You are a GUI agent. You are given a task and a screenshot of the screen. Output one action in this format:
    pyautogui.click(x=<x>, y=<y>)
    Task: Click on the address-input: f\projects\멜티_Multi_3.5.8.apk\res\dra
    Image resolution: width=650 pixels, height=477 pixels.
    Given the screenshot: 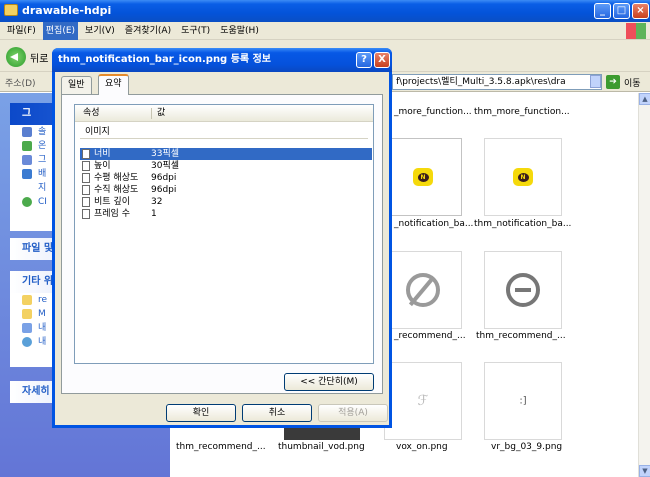 What is the action you would take?
    pyautogui.click(x=497, y=82)
    